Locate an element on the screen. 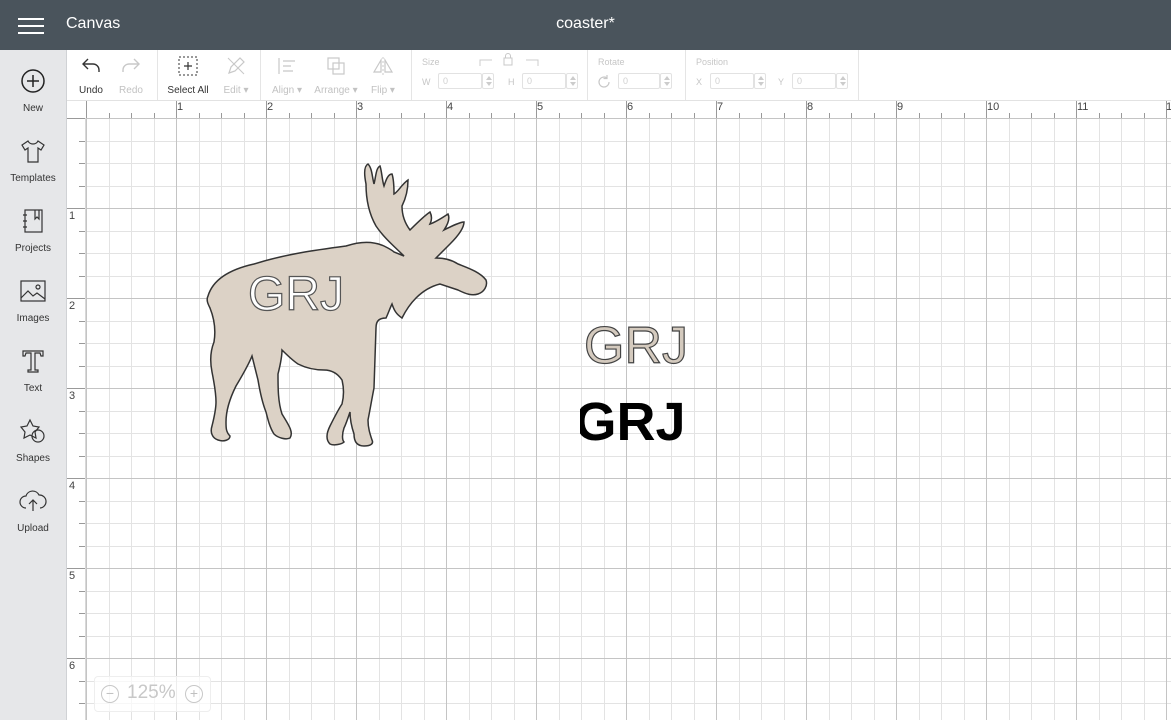 The image size is (1171, 720). y-input: 0 is located at coordinates (814, 81).